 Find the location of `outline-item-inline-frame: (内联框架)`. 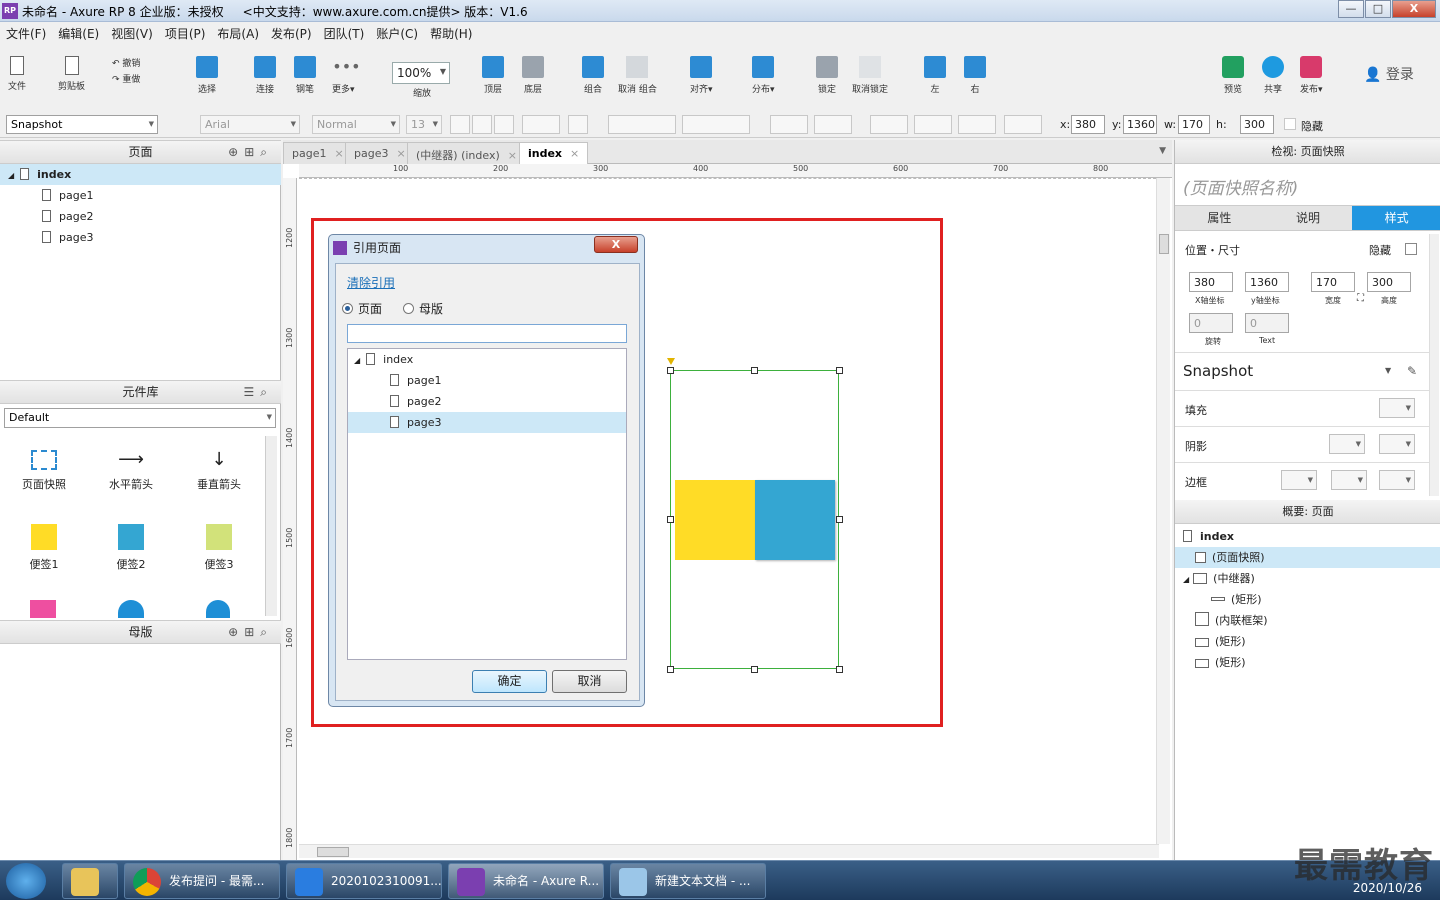

outline-item-inline-frame: (内联框架) is located at coordinates (1307, 620).